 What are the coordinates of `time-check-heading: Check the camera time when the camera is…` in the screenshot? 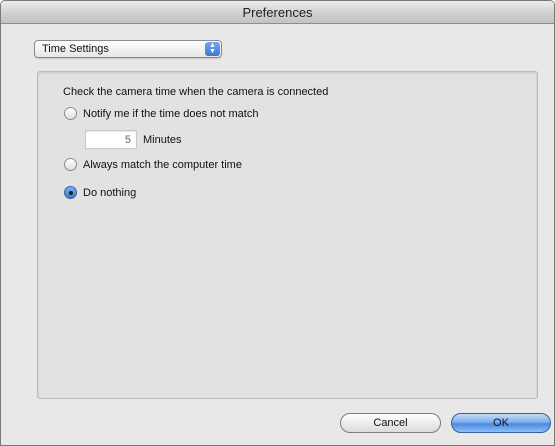 It's located at (196, 92).